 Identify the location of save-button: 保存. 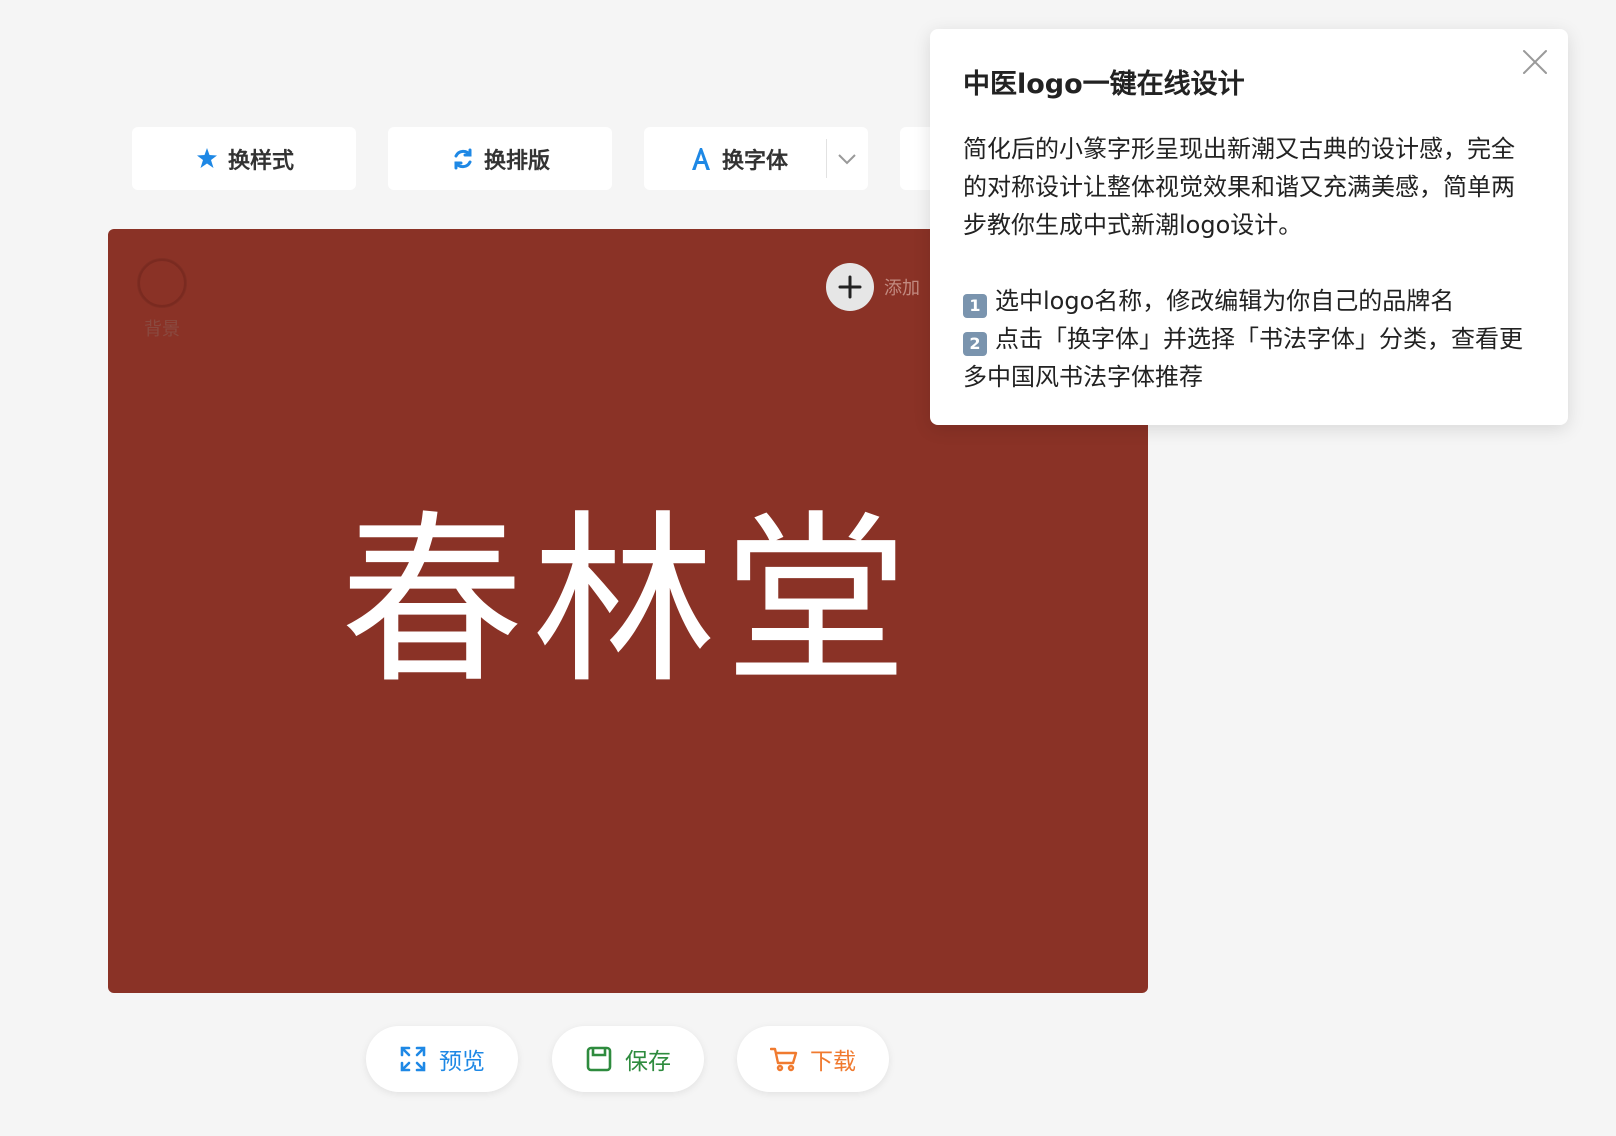
(628, 1059).